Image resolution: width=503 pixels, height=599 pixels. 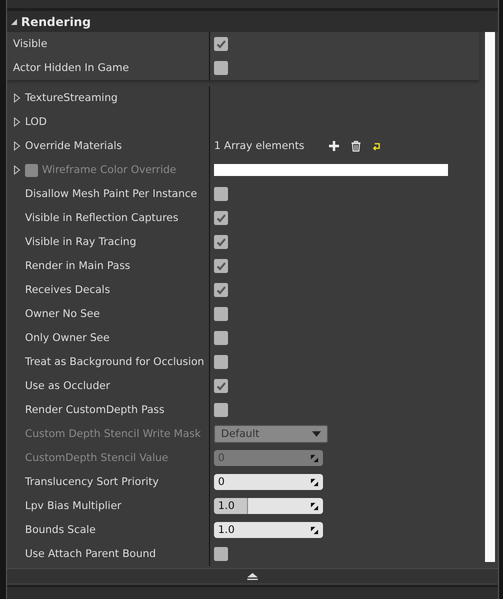 What do you see at coordinates (56, 21) in the screenshot?
I see `section-title: Rendering` at bounding box center [56, 21].